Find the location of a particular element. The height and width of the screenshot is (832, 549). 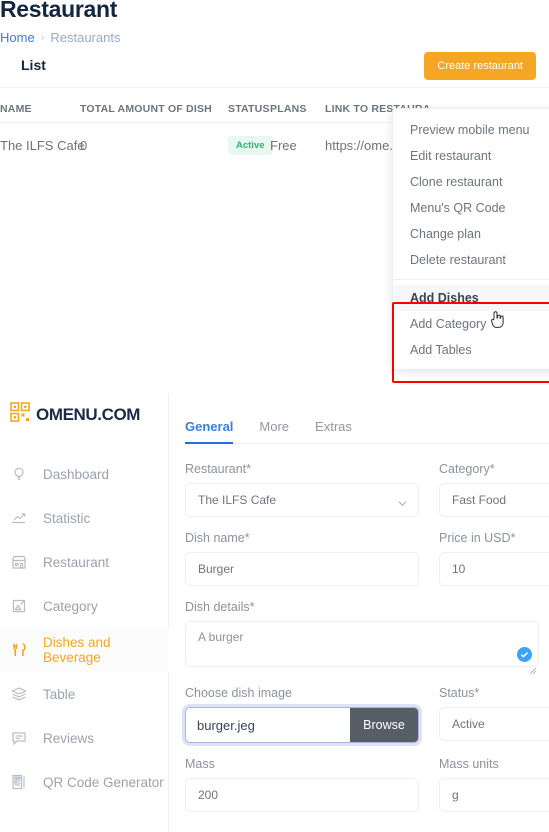

column-header-total: TOTAL AMOUNT OF DISH is located at coordinates (146, 108).